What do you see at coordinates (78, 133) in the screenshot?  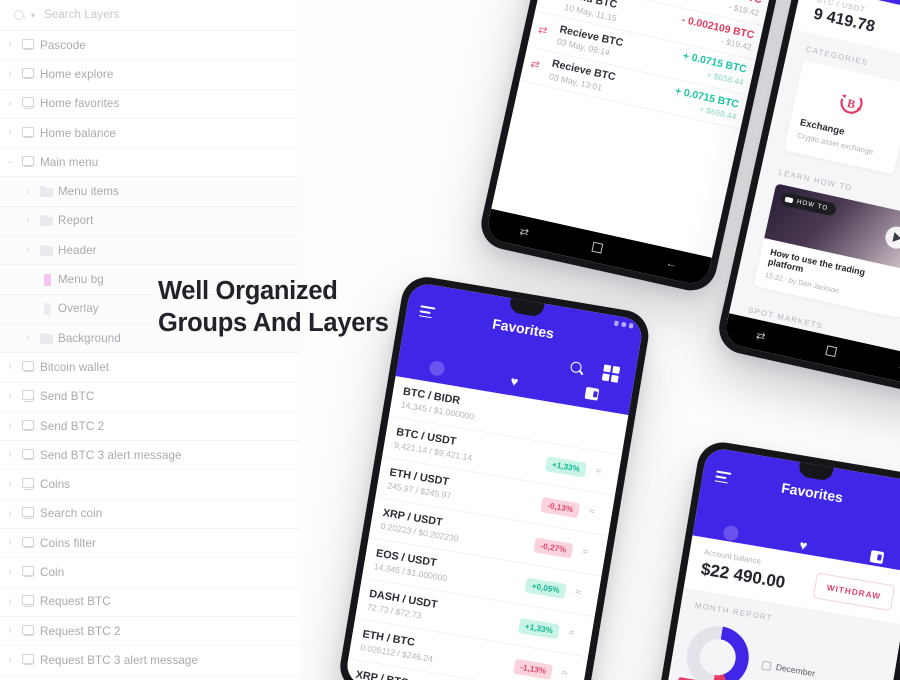 I see `layer-label: Home balance` at bounding box center [78, 133].